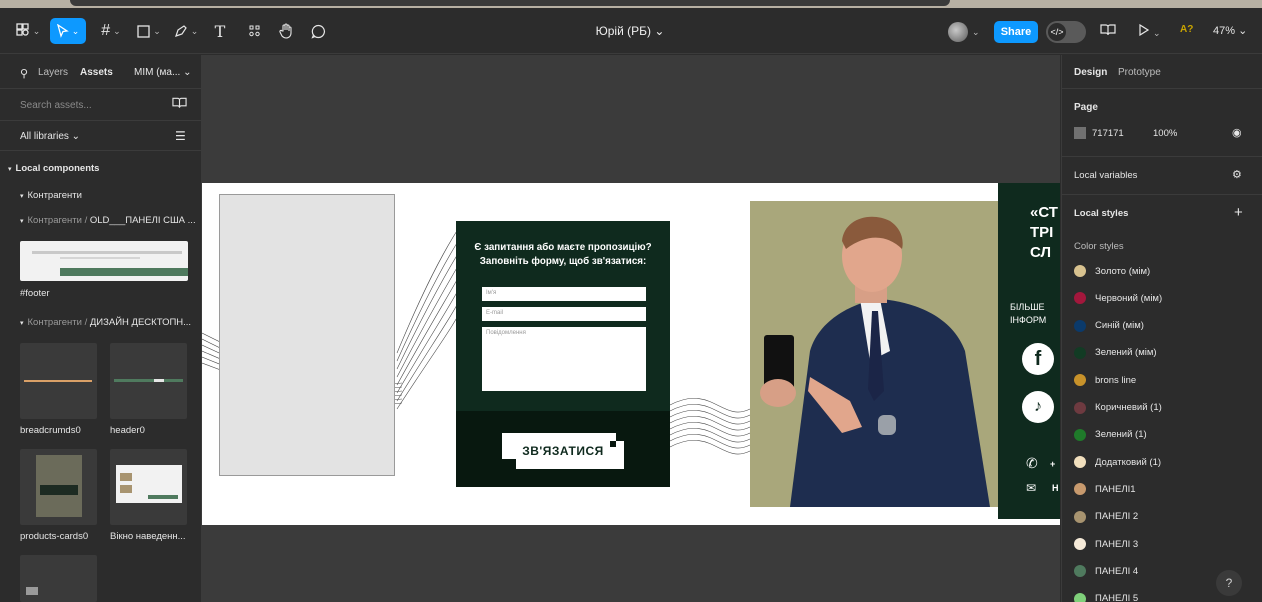 This screenshot has height=602, width=1262. I want to click on tab-prototype: Prototype, so click(1139, 72).